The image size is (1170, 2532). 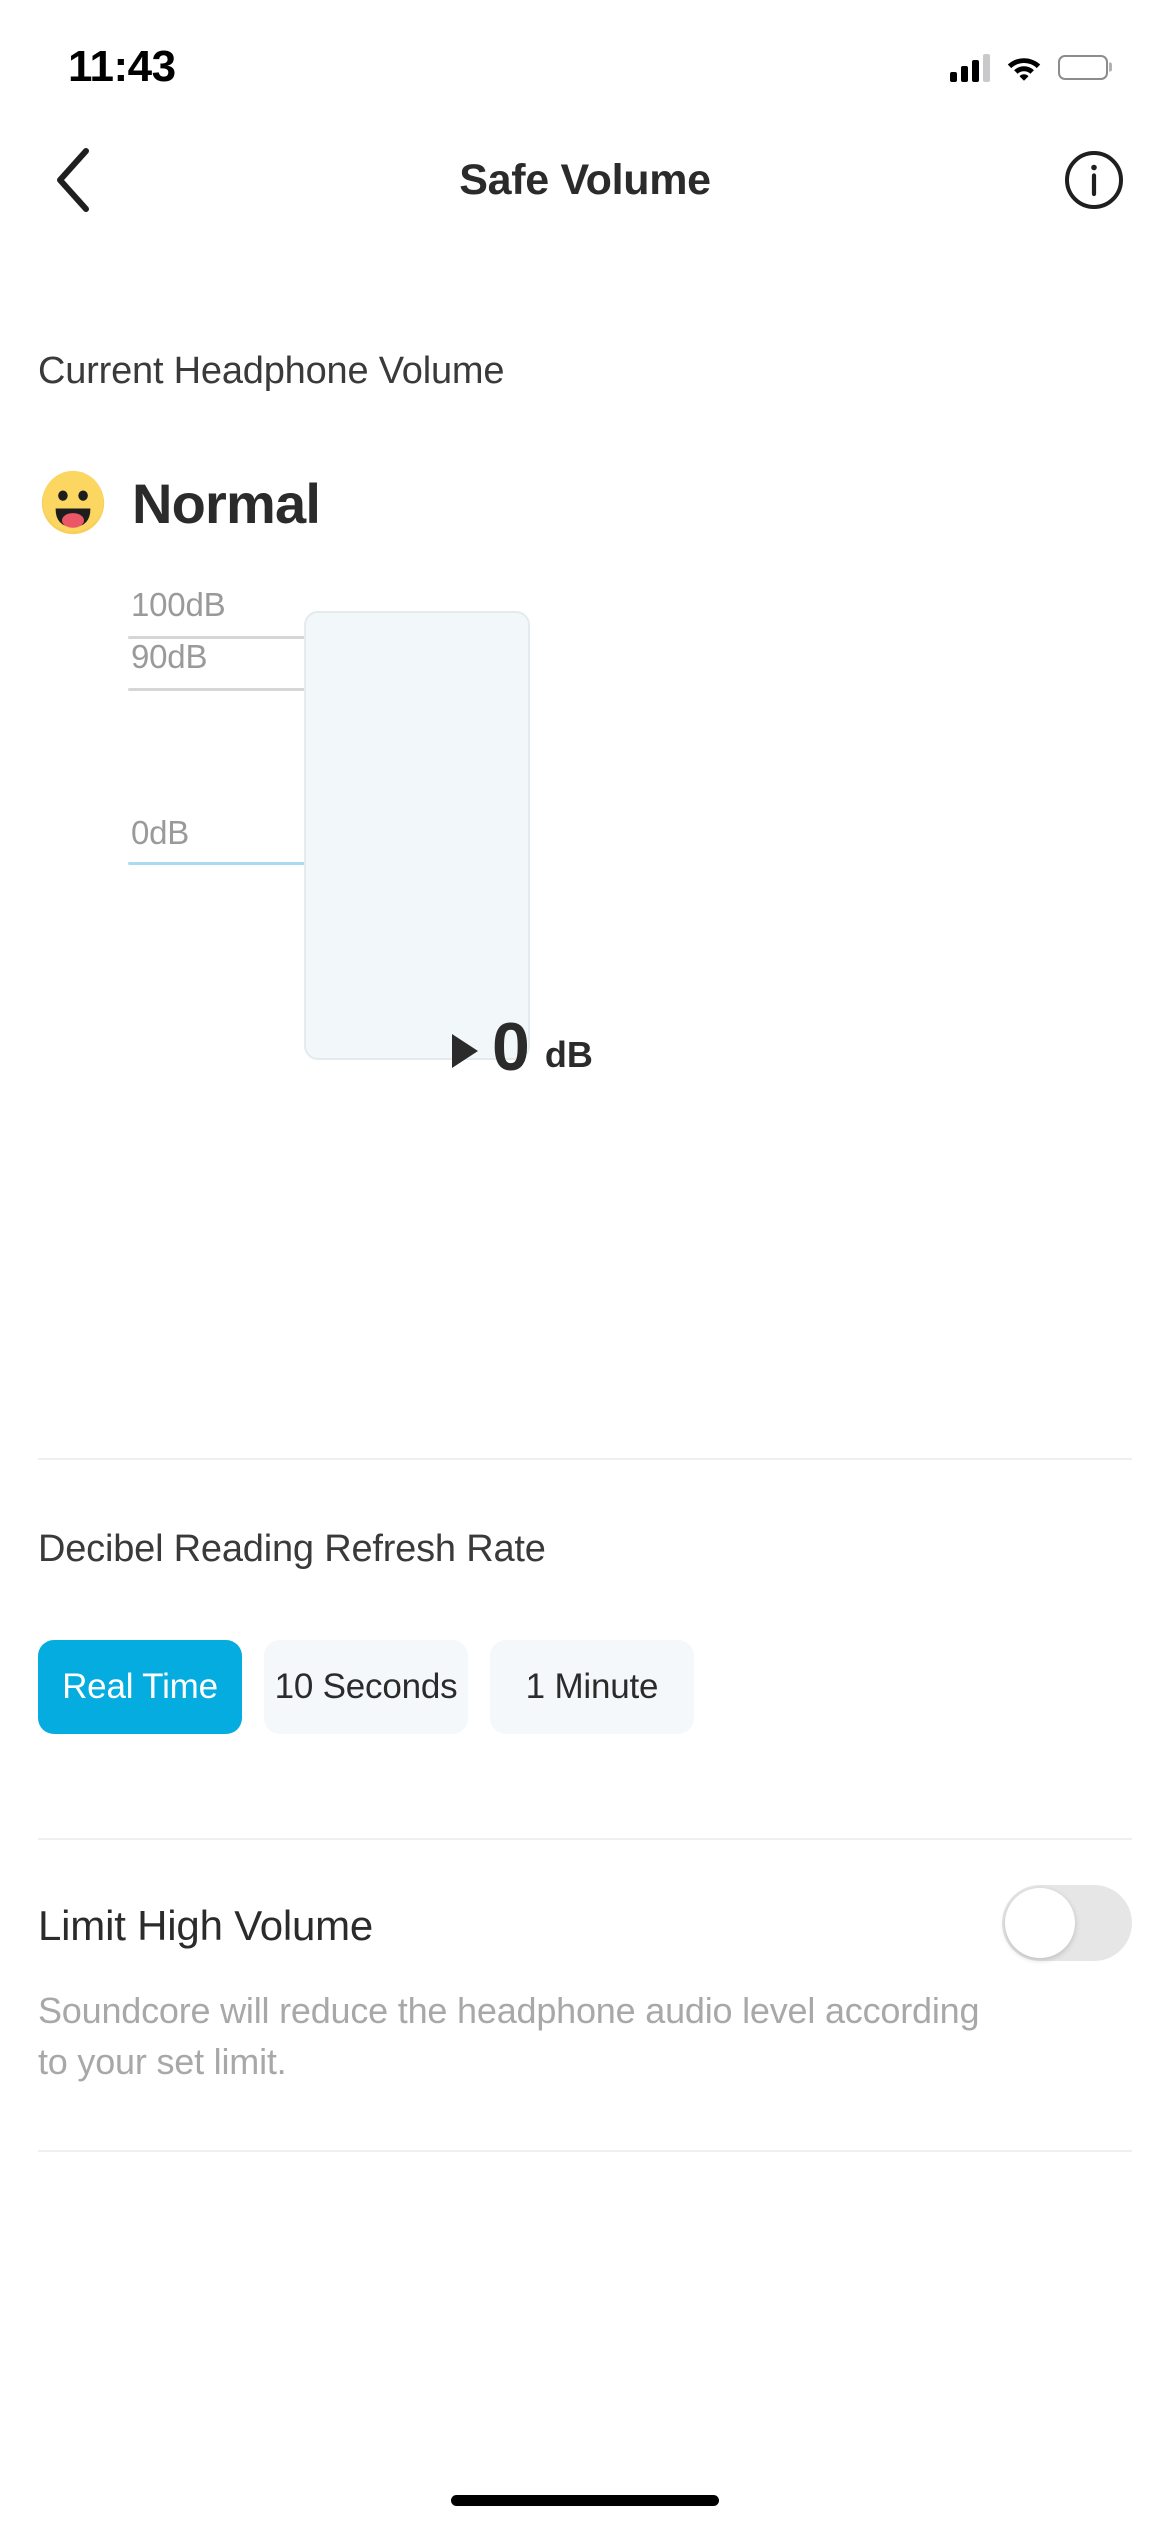 What do you see at coordinates (226, 503) in the screenshot?
I see `volume-status-text: Normal` at bounding box center [226, 503].